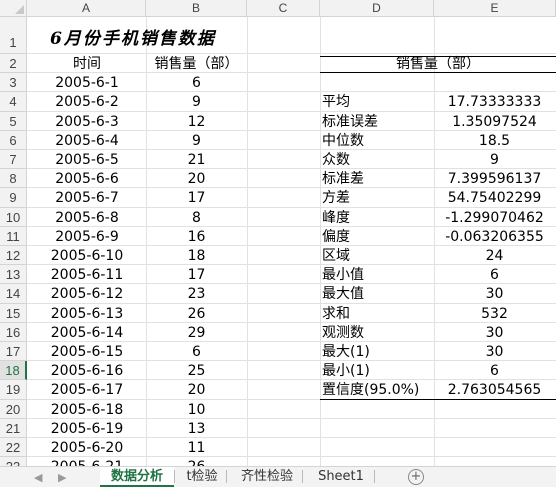  Describe the element at coordinates (416, 477) in the screenshot. I see `add-sheet-button: +` at that location.